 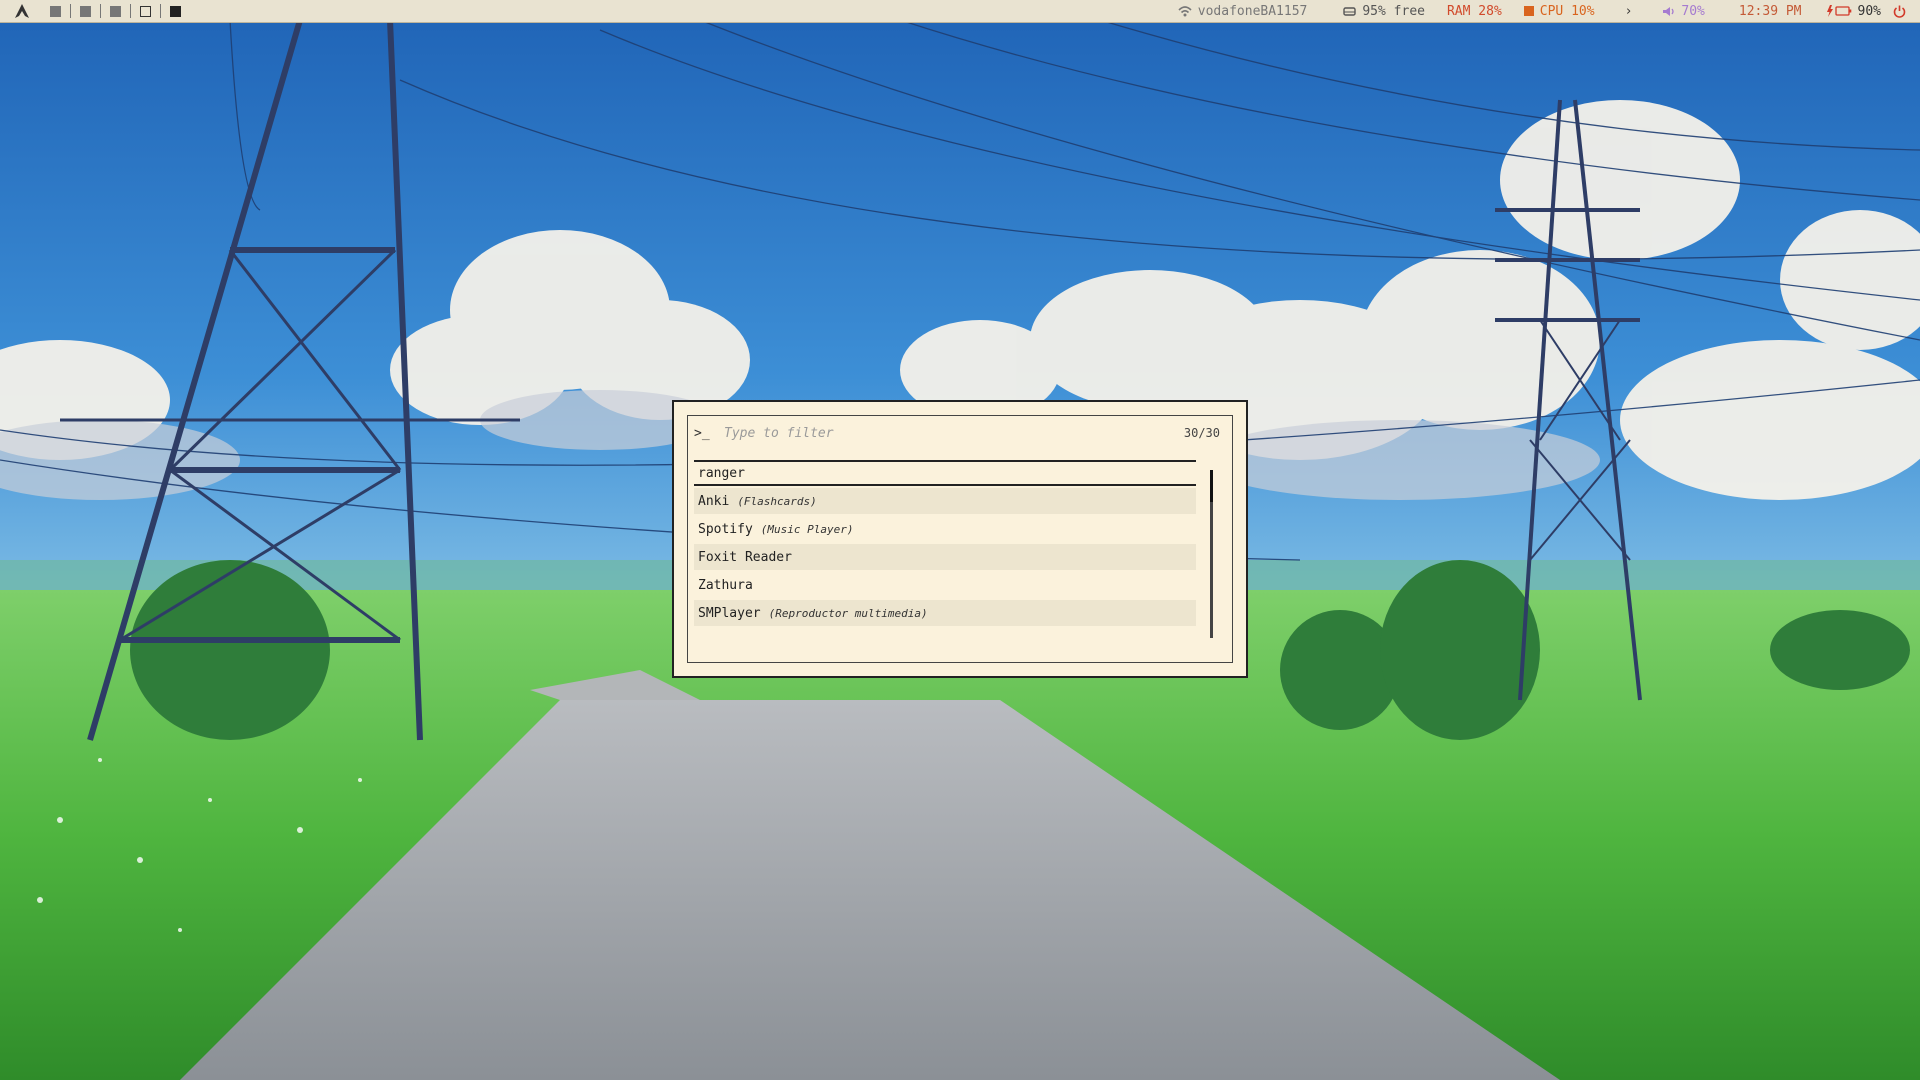 I want to click on clock: 12:39 PM, so click(x=1770, y=11).